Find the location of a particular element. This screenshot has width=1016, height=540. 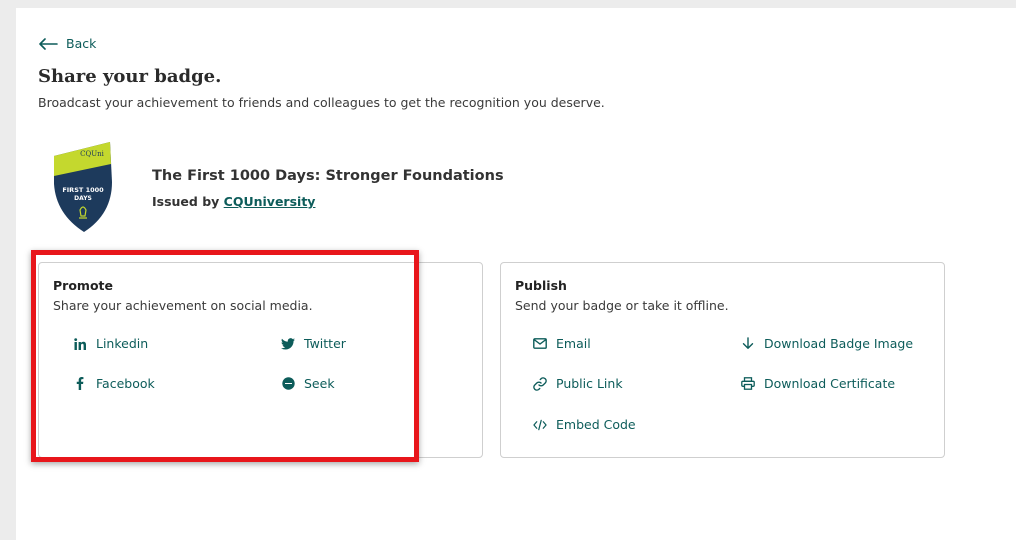

twitter-icon is located at coordinates (288, 344).